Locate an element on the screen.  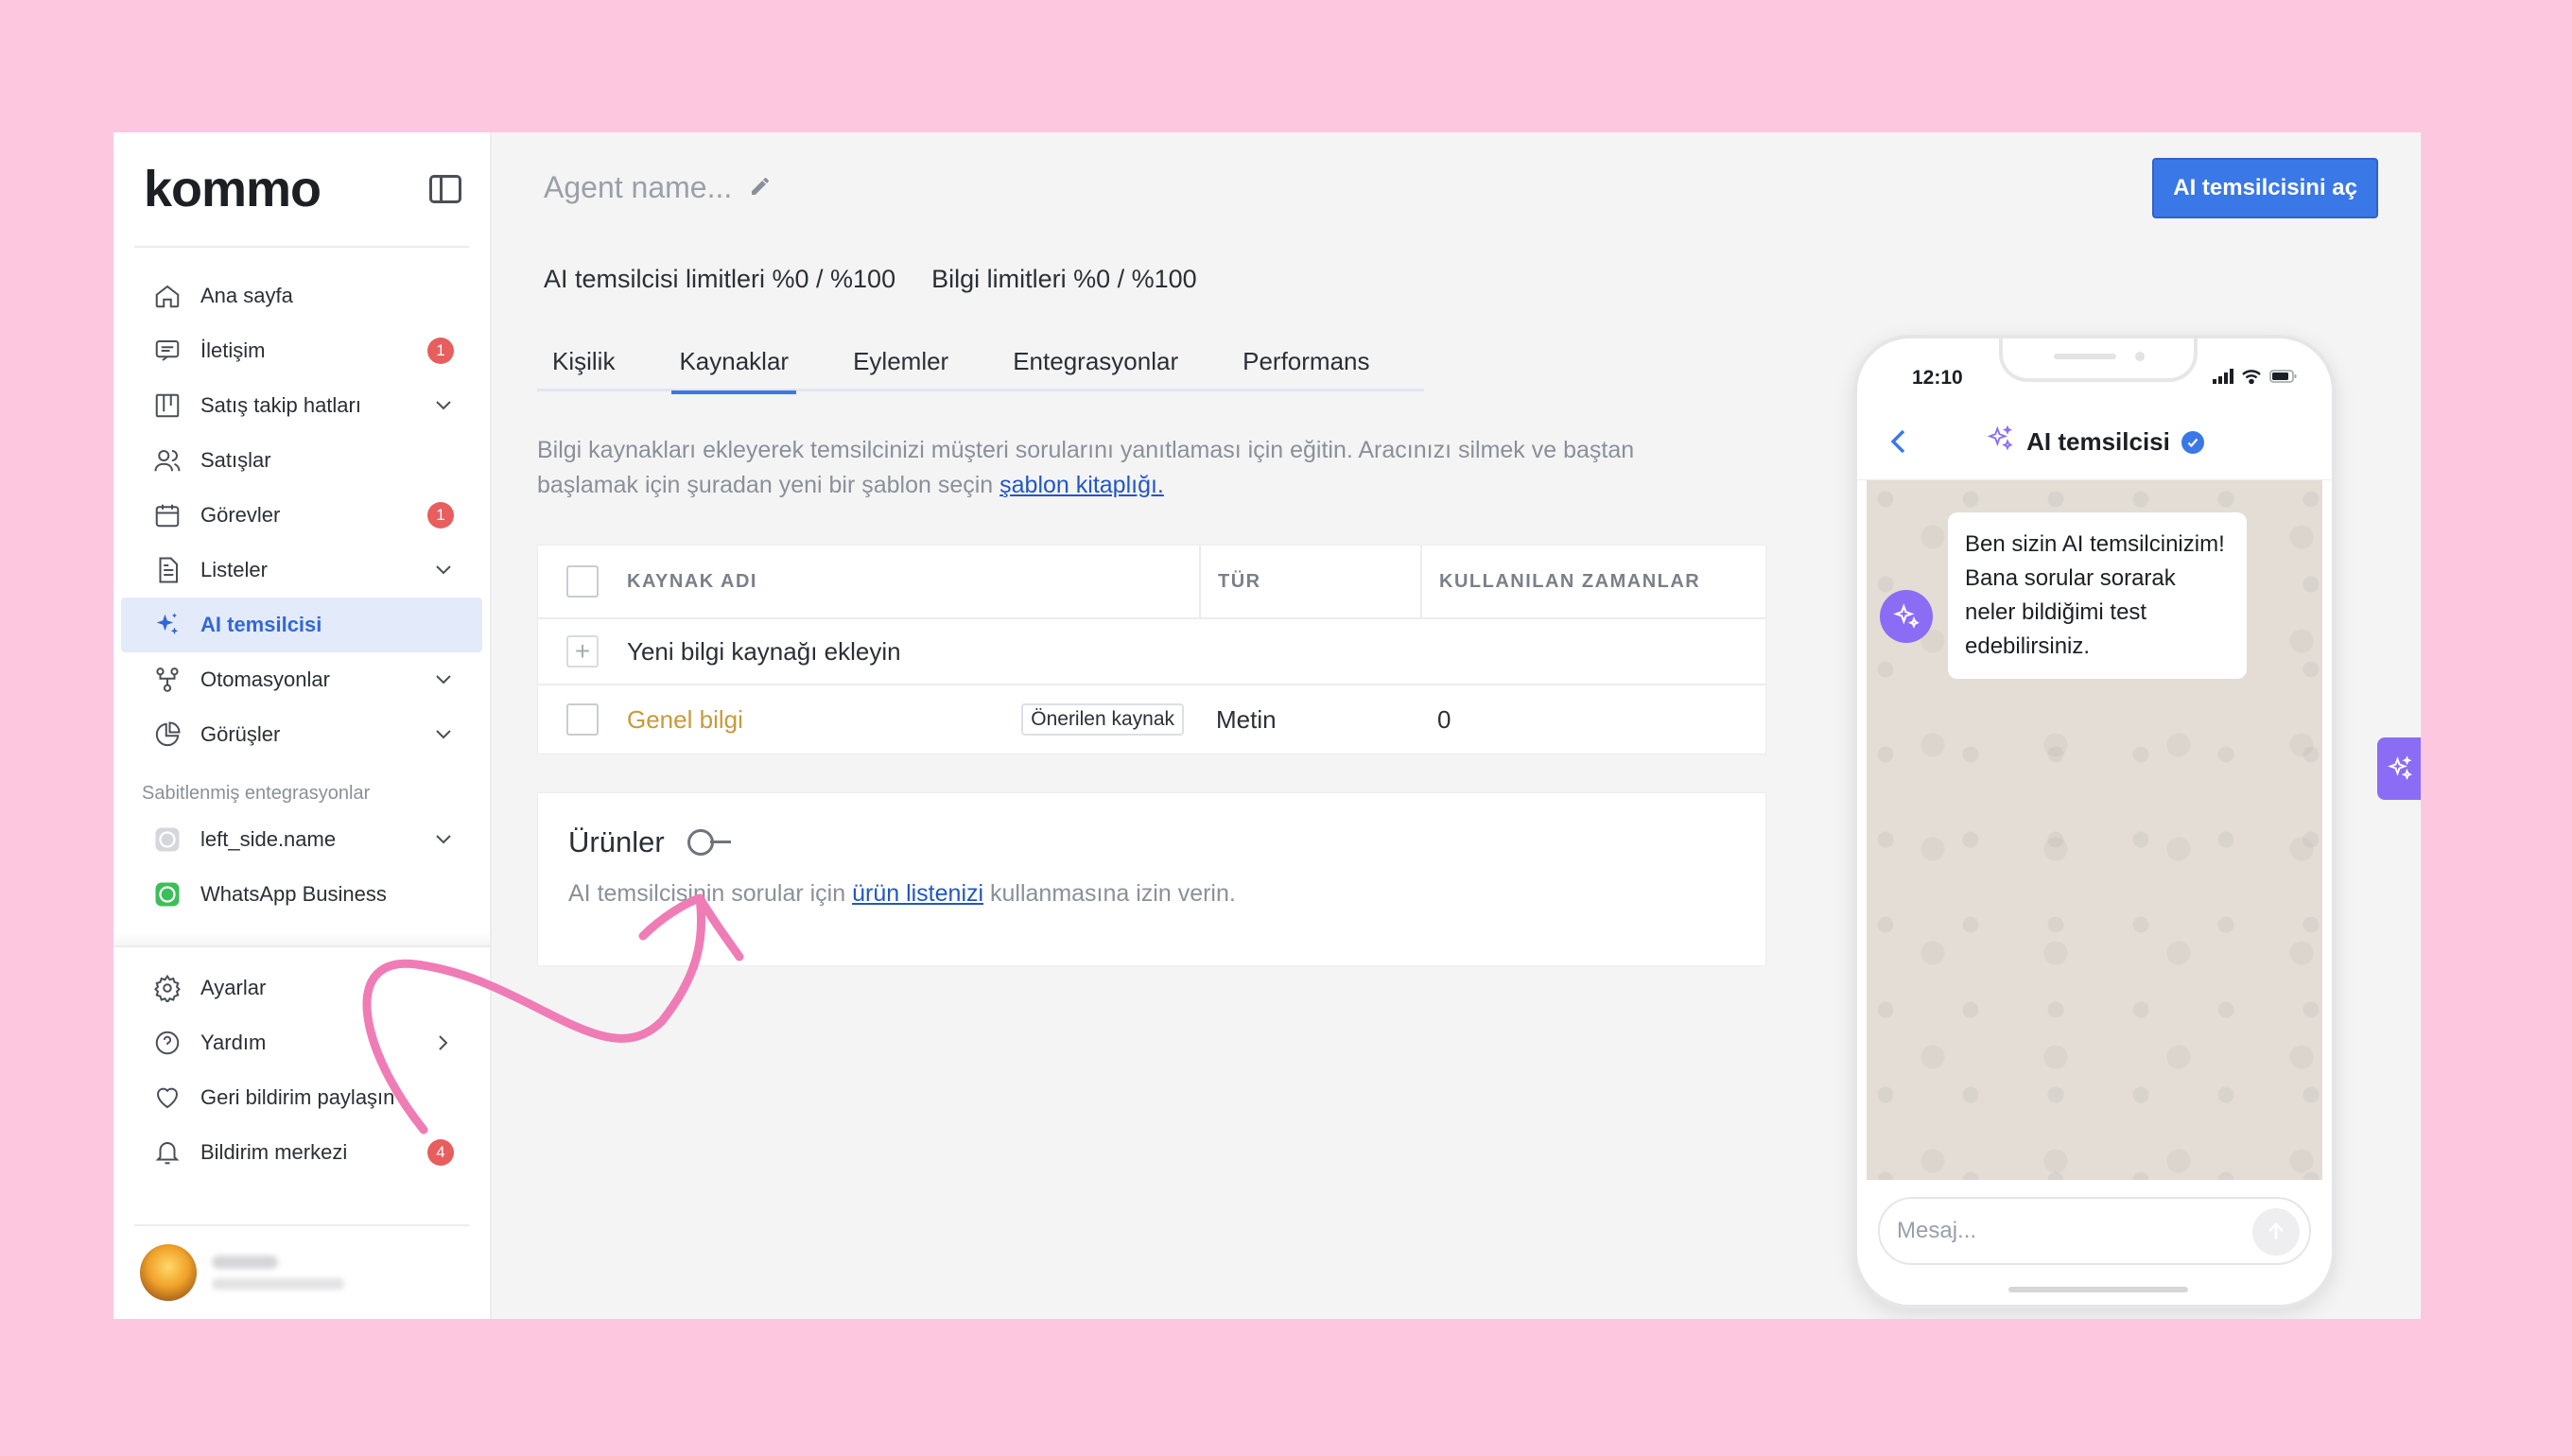
header-type: TÜR is located at coordinates (1309, 581).